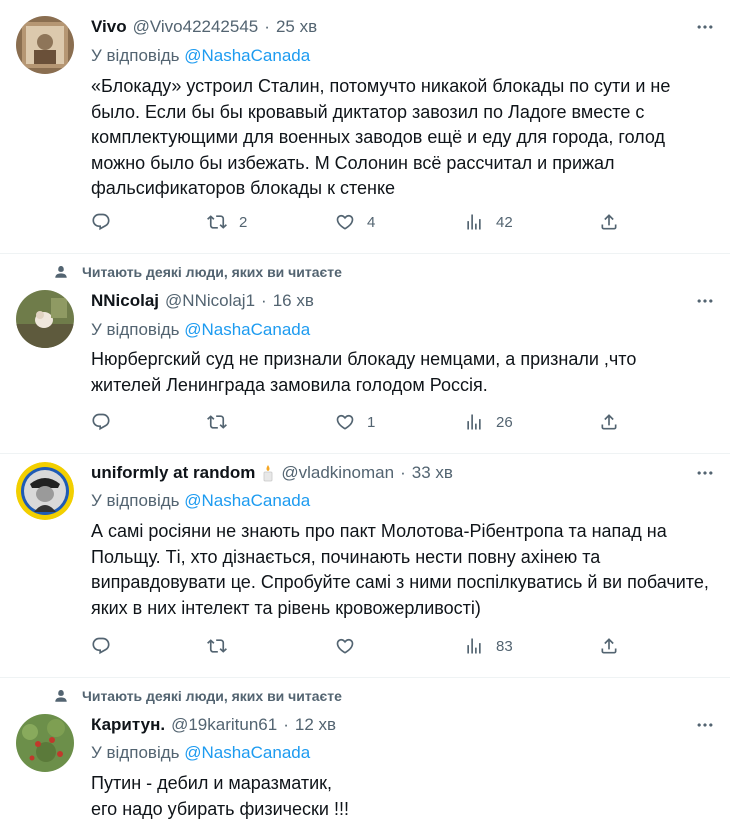  What do you see at coordinates (371, 222) in the screenshot?
I see `like-count: 4` at bounding box center [371, 222].